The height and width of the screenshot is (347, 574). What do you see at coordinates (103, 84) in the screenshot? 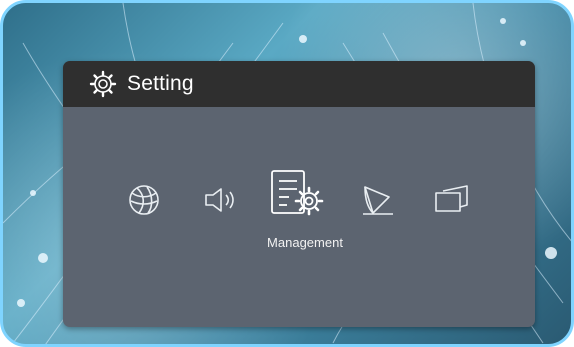
I see `settings-gear-icon` at bounding box center [103, 84].